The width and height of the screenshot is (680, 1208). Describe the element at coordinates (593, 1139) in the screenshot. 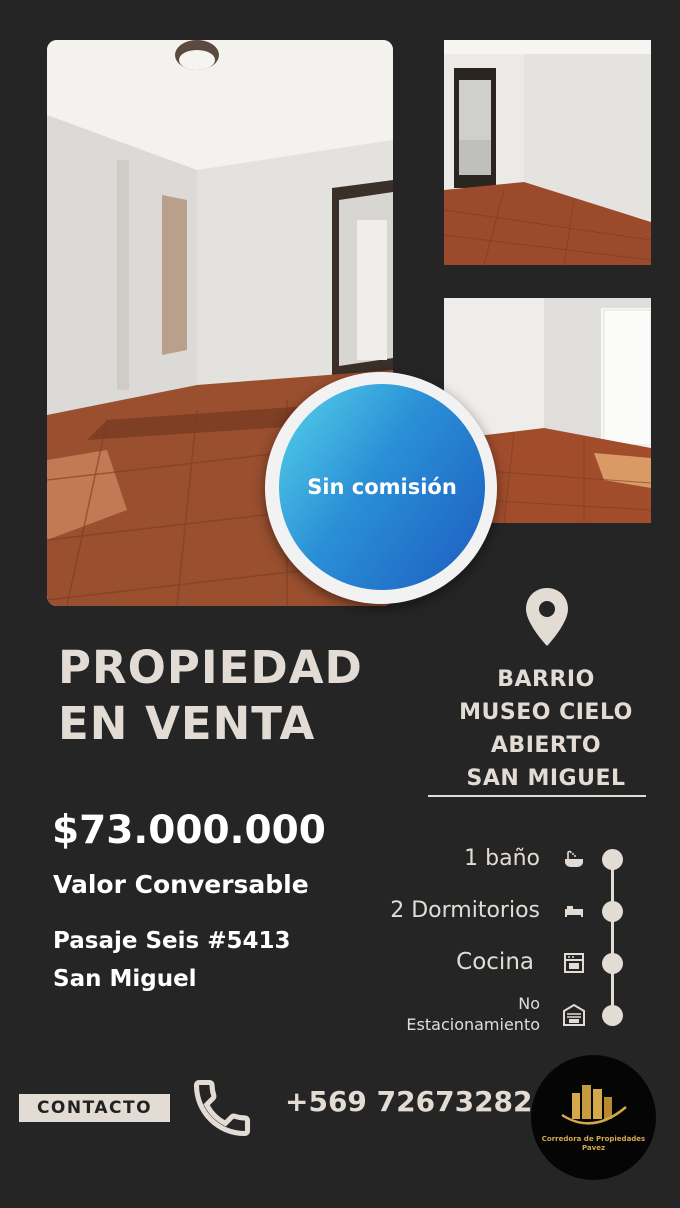

I see `logo-text-line-1: Corredora de Propiedades` at that location.